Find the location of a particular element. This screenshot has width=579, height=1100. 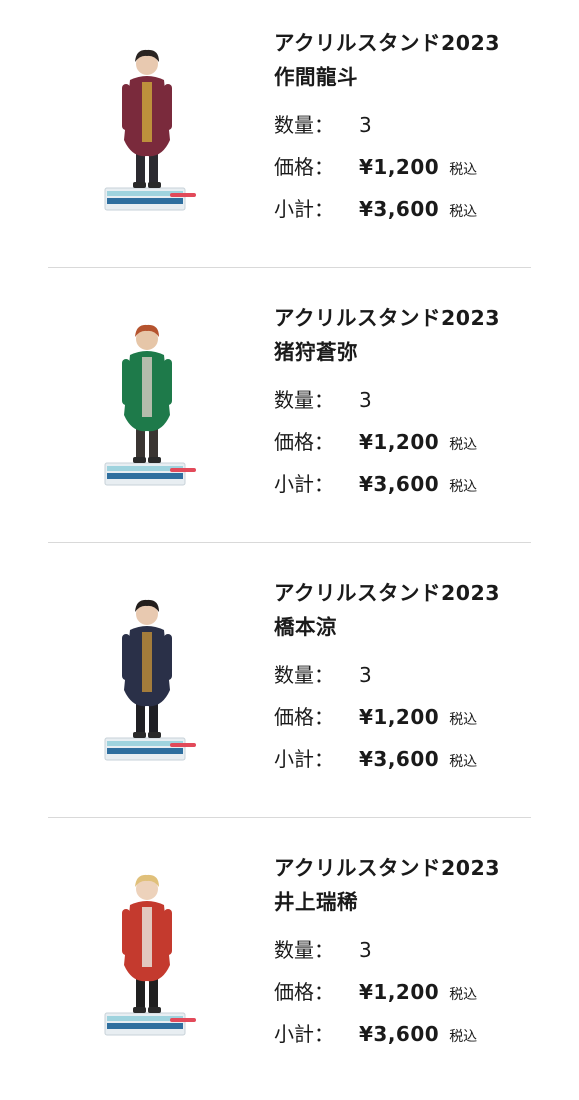

product-member-name: 猪狩蒼弥 is located at coordinates (419, 352).